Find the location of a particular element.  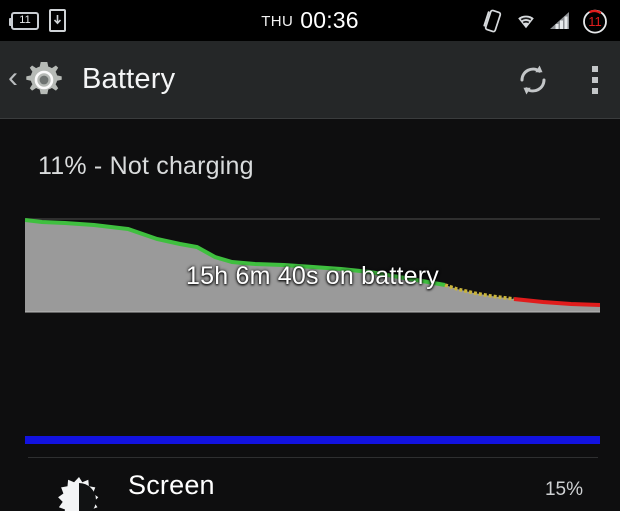

battery-circle-text: 11 is located at coordinates (595, 21).